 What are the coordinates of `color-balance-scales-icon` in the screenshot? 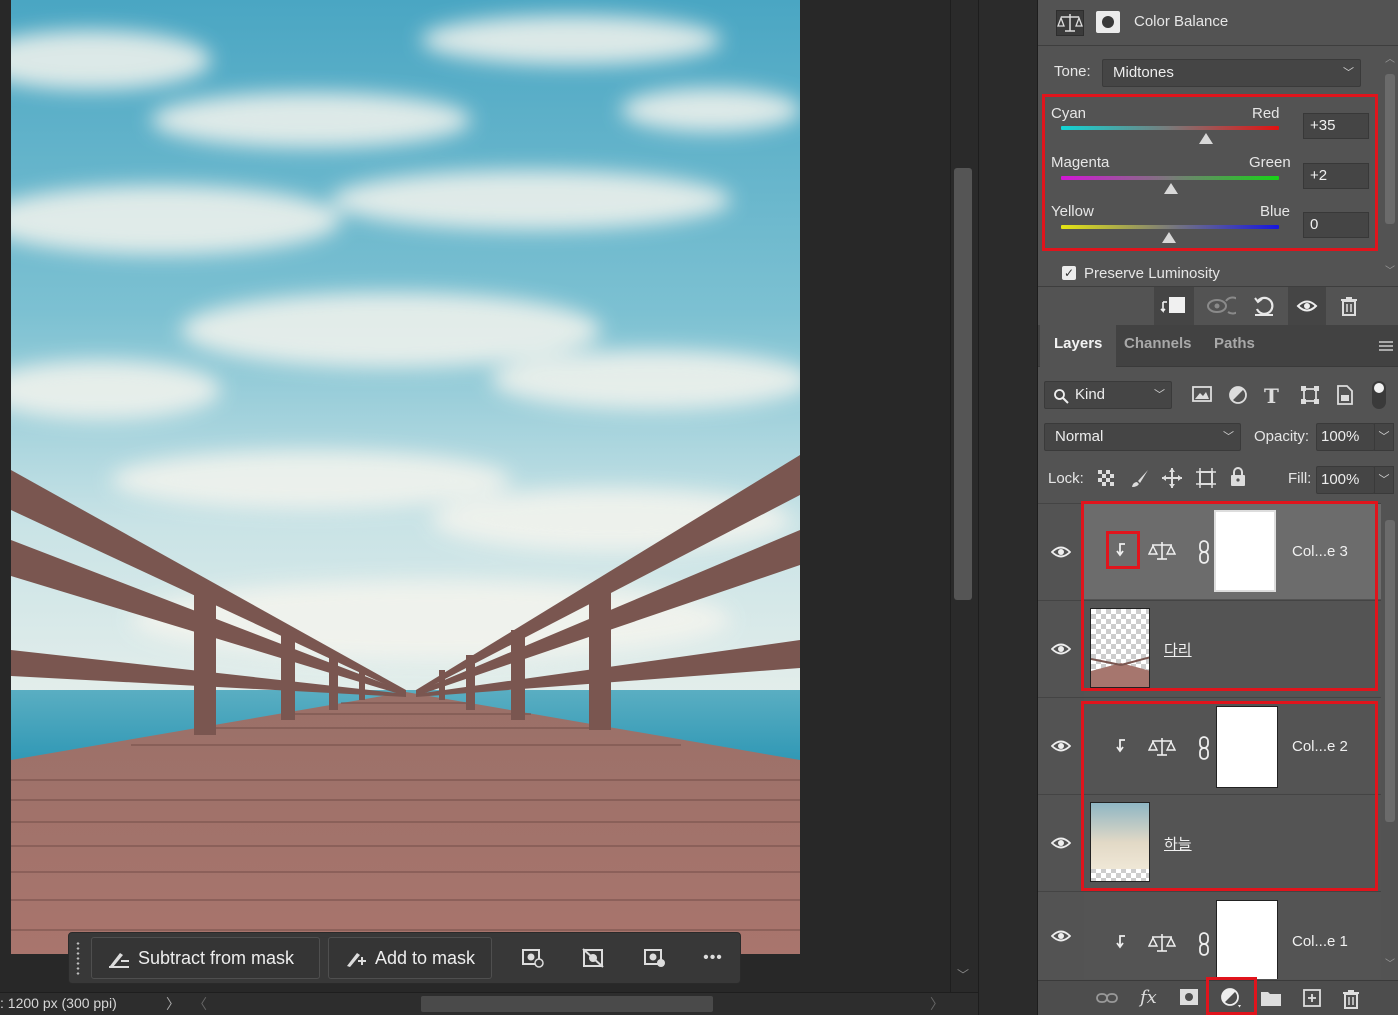 It's located at (1070, 23).